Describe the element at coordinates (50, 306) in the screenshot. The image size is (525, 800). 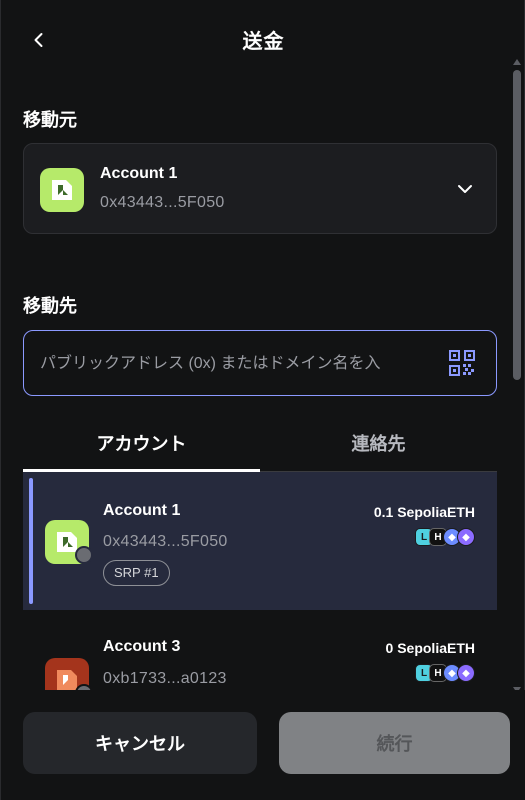
I see `to-label: 移動先` at that location.